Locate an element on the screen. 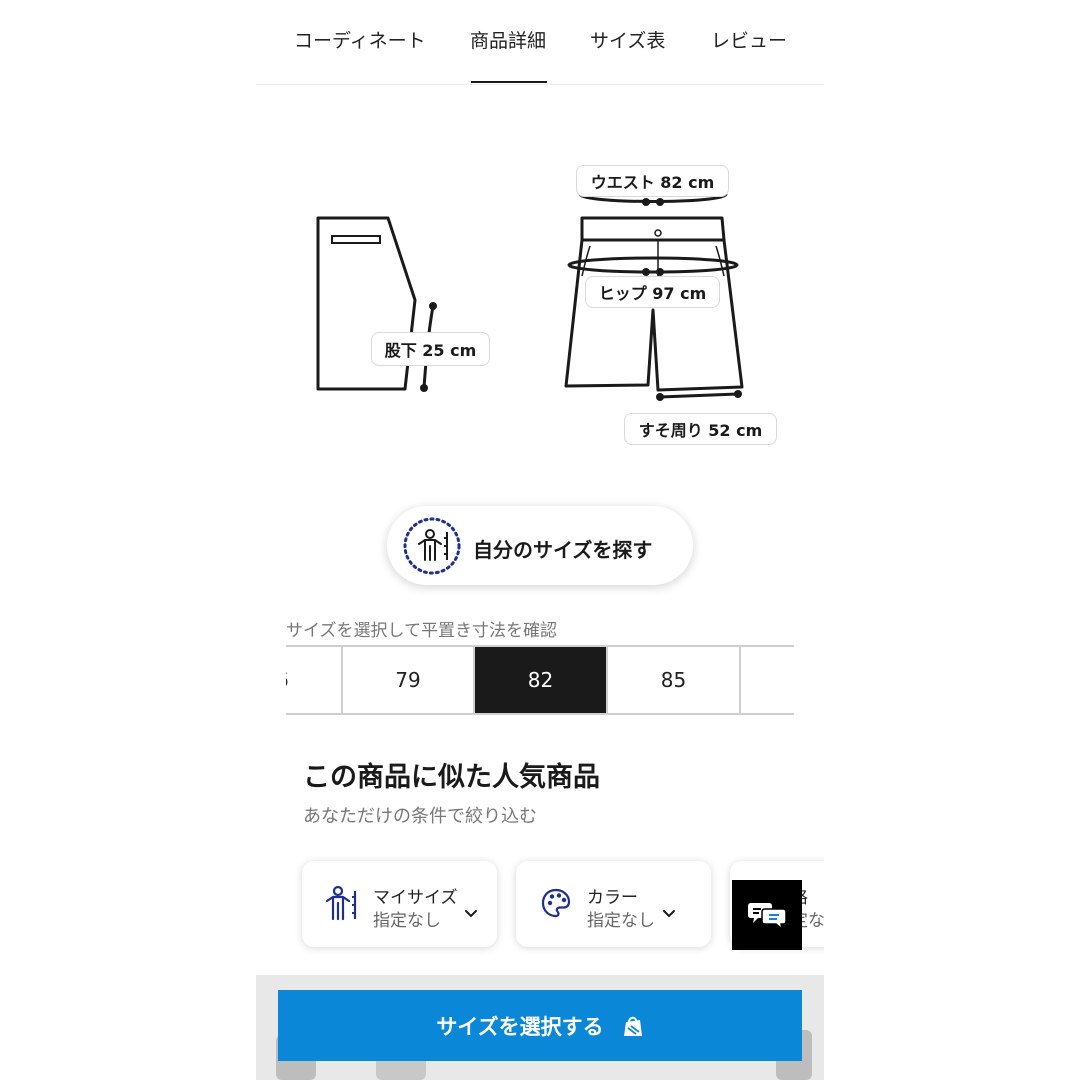 The height and width of the screenshot is (1080, 1080). filter-my-size-value: 指定なし is located at coordinates (407, 921).